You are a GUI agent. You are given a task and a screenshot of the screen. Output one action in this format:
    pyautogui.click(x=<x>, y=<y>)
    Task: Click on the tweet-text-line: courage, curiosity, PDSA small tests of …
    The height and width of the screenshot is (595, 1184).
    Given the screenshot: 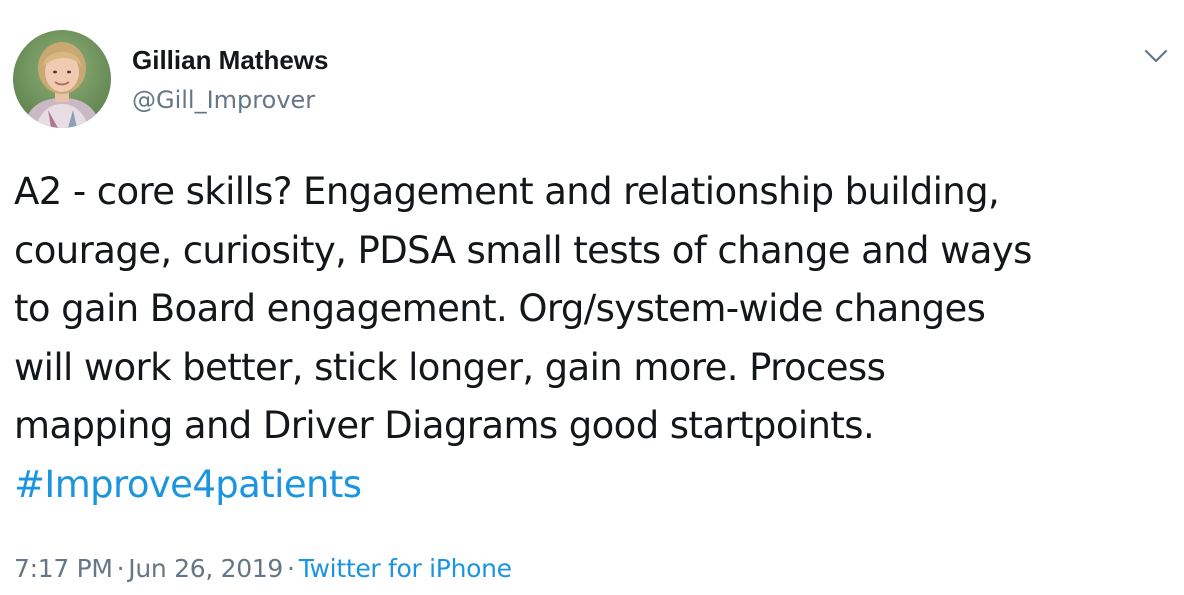 What is the action you would take?
    pyautogui.click(x=523, y=250)
    